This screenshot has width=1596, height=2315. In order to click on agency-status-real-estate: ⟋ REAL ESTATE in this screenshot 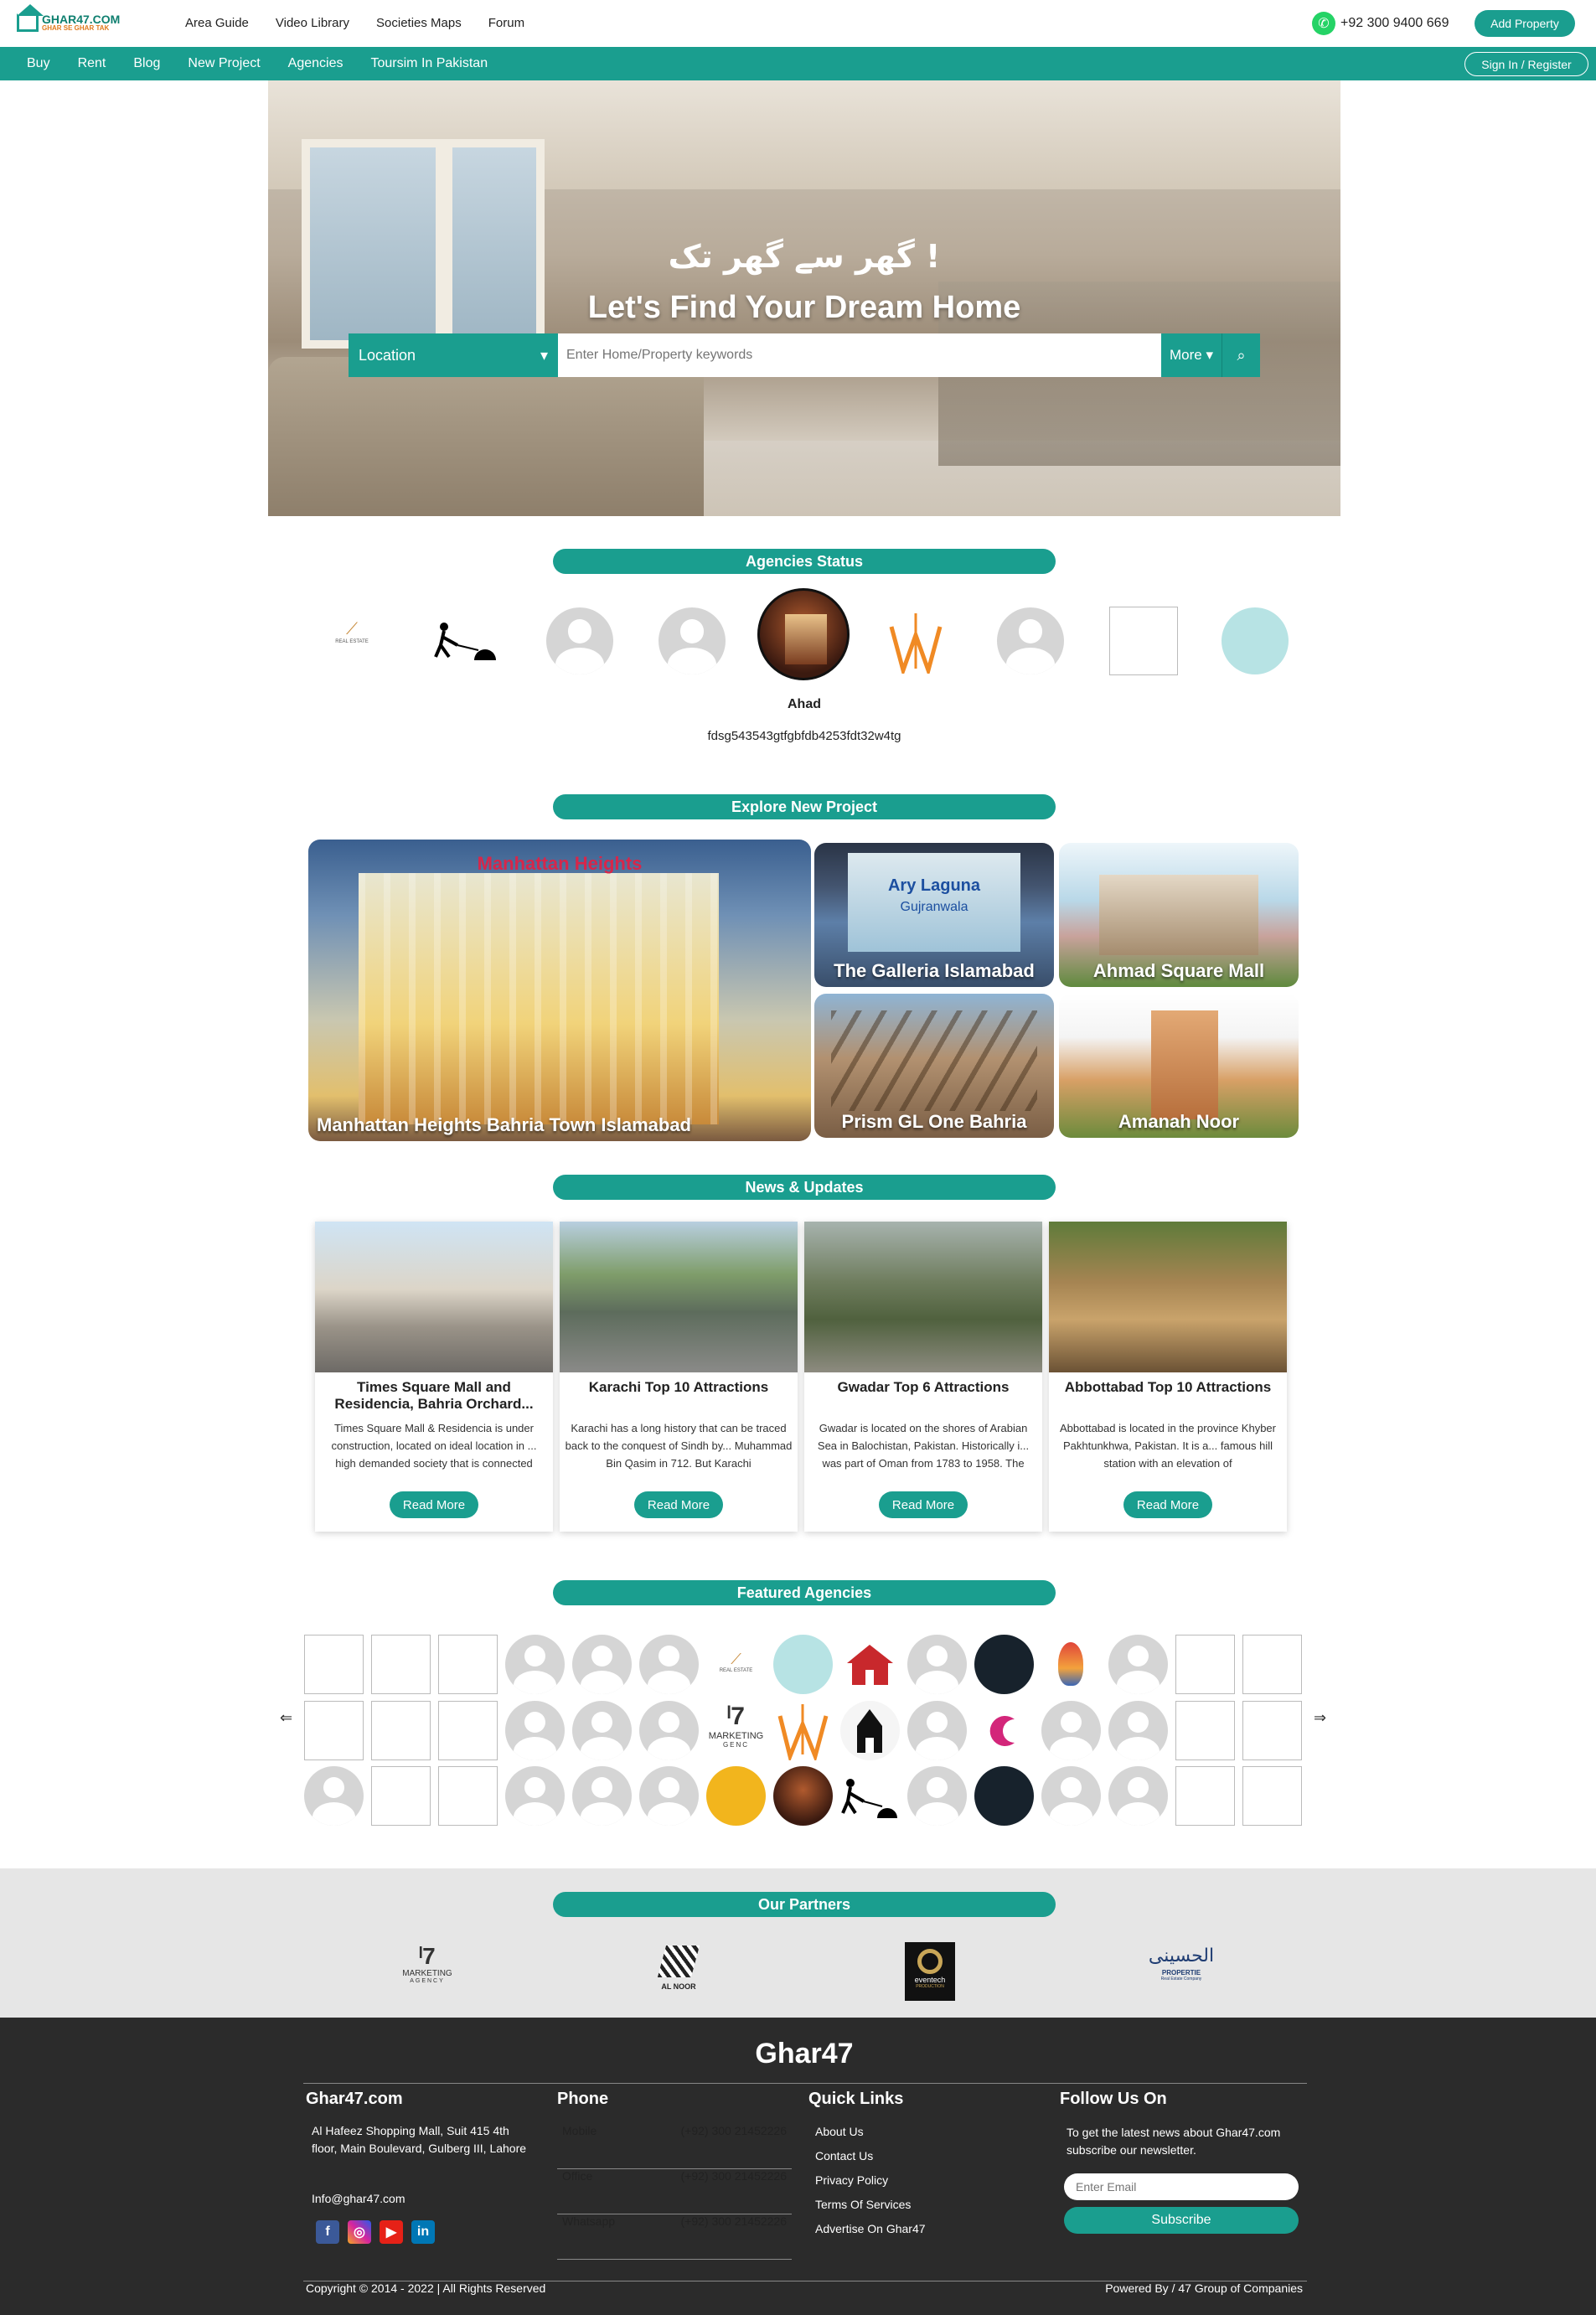, I will do `click(351, 637)`.